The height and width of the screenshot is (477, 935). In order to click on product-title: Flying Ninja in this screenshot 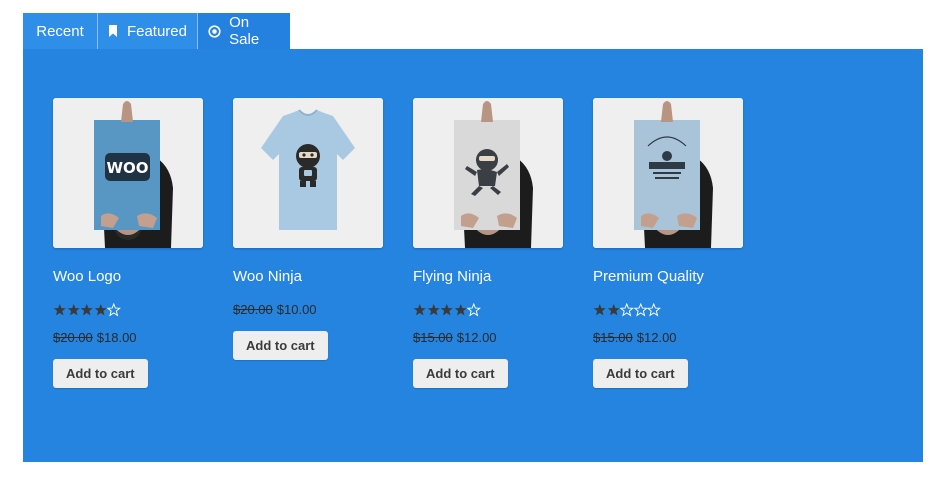, I will do `click(488, 277)`.